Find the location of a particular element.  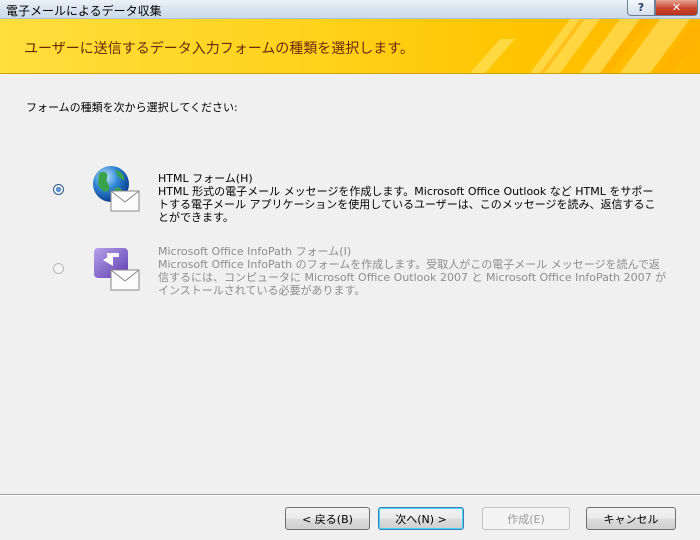

globe-envelope-icon is located at coordinates (116, 189).